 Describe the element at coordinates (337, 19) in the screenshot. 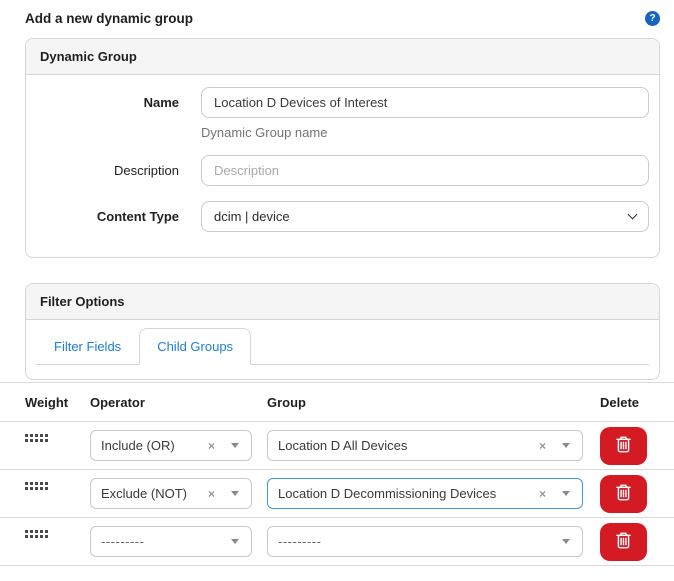

I see `page-header: Add a new dynamic group ?` at that location.